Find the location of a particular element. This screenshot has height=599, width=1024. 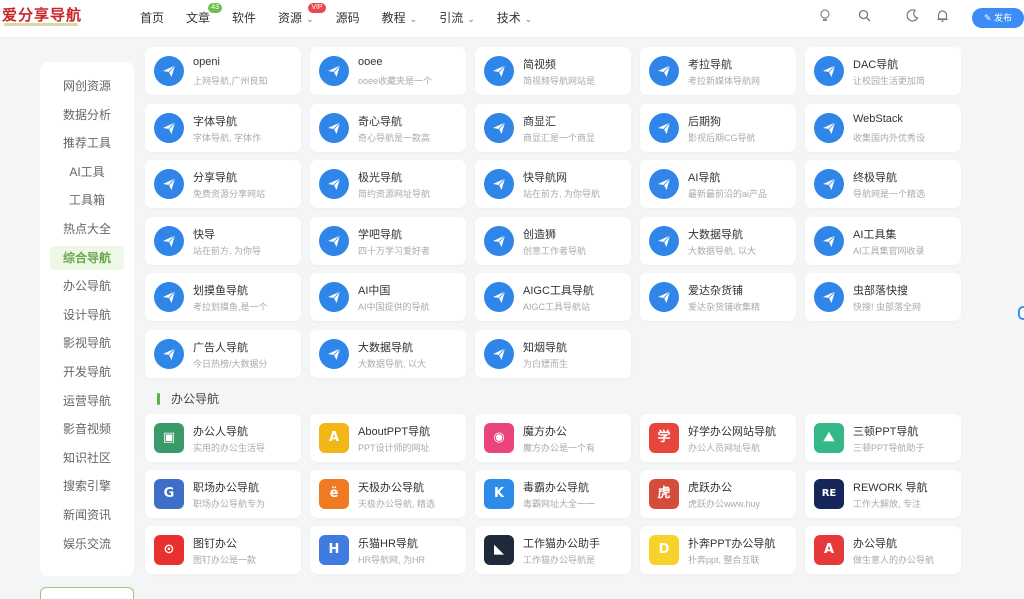

site-card: 极光导航 简约资源网址导航 is located at coordinates (388, 184).